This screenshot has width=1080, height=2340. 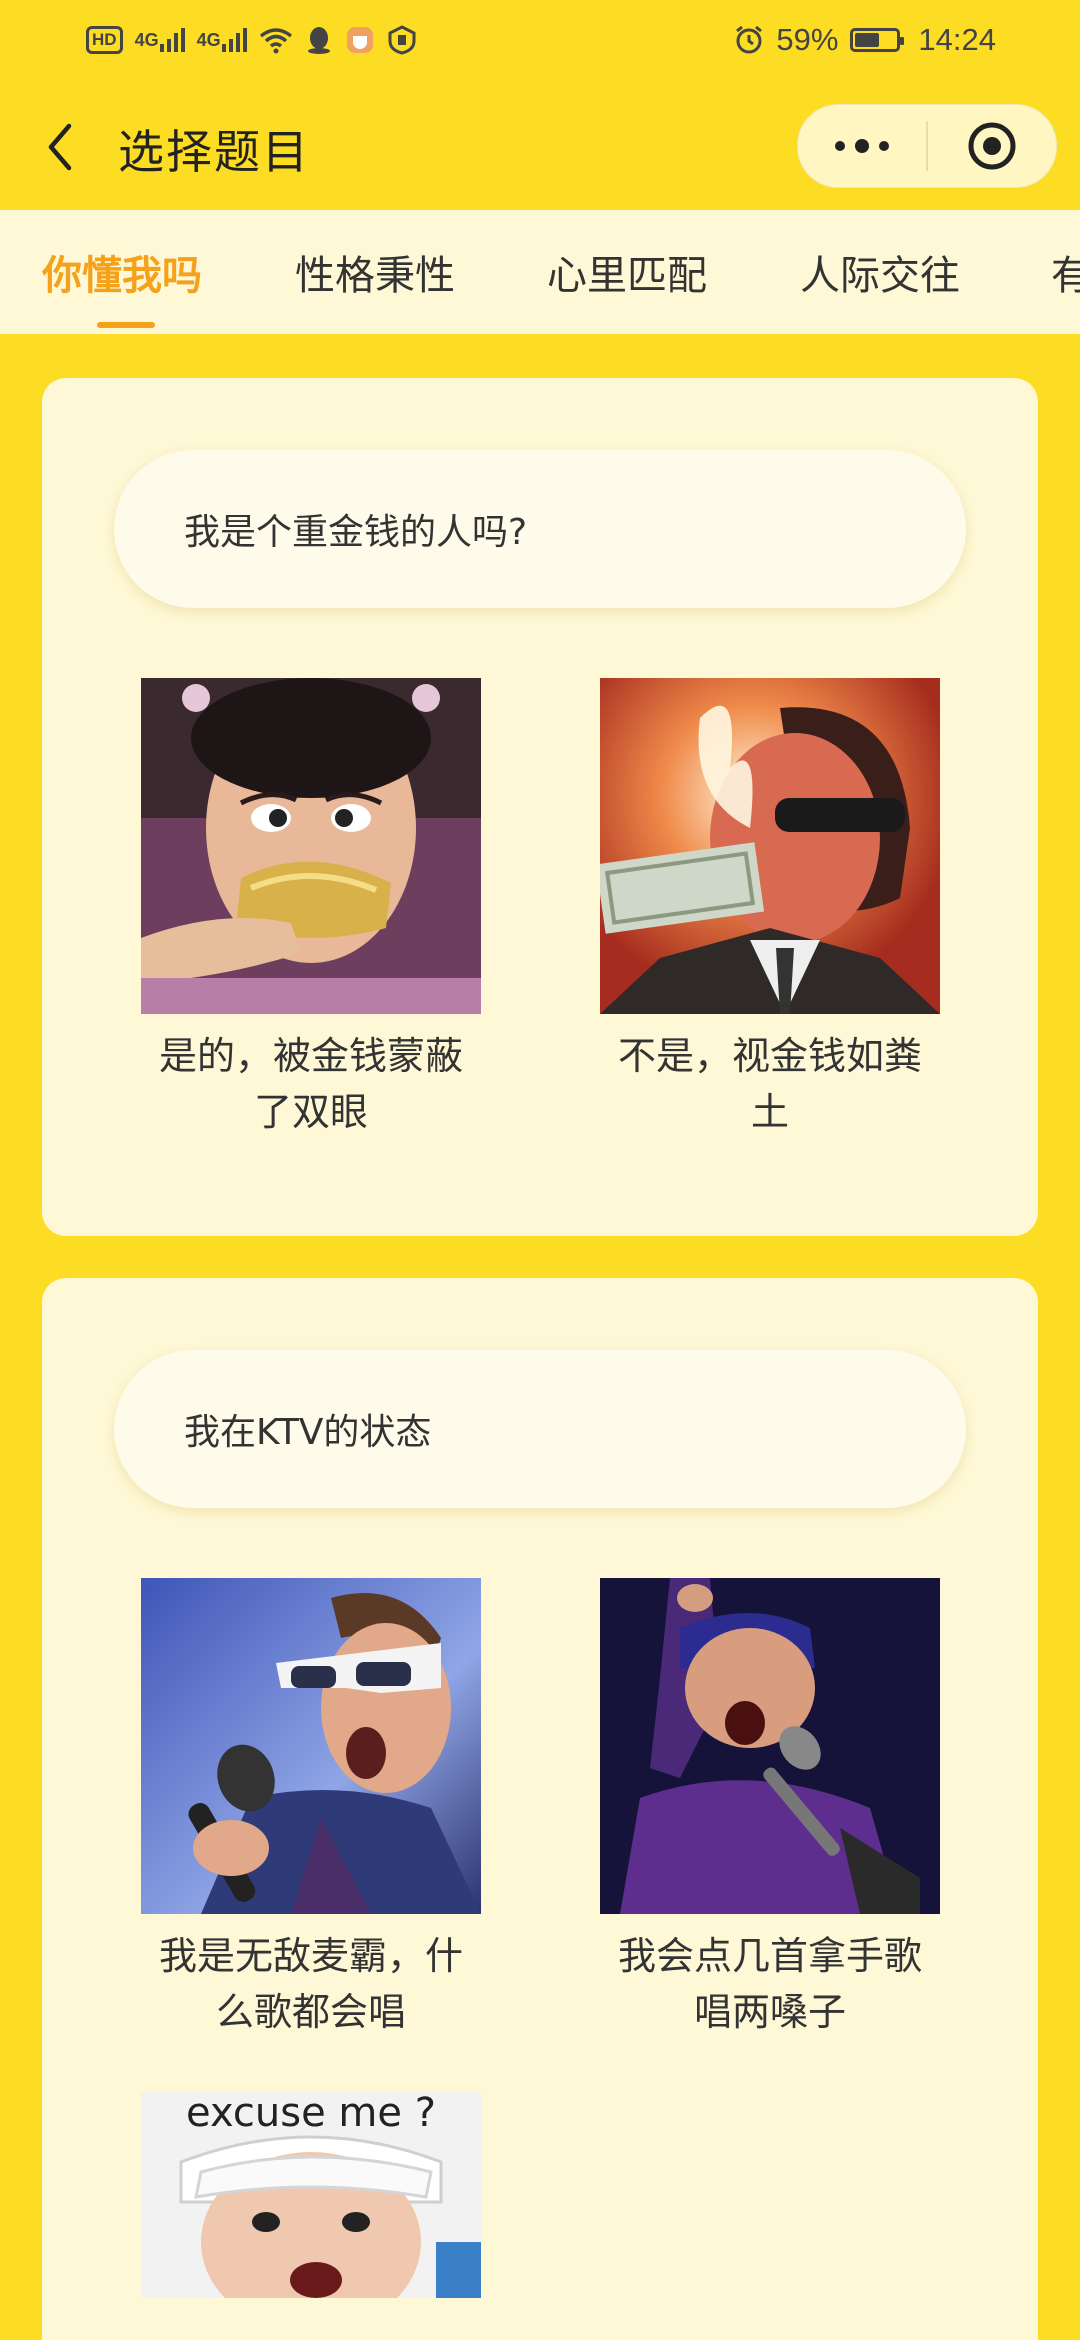 I want to click on answer-option: excuse me ?, so click(x=311, y=2195).